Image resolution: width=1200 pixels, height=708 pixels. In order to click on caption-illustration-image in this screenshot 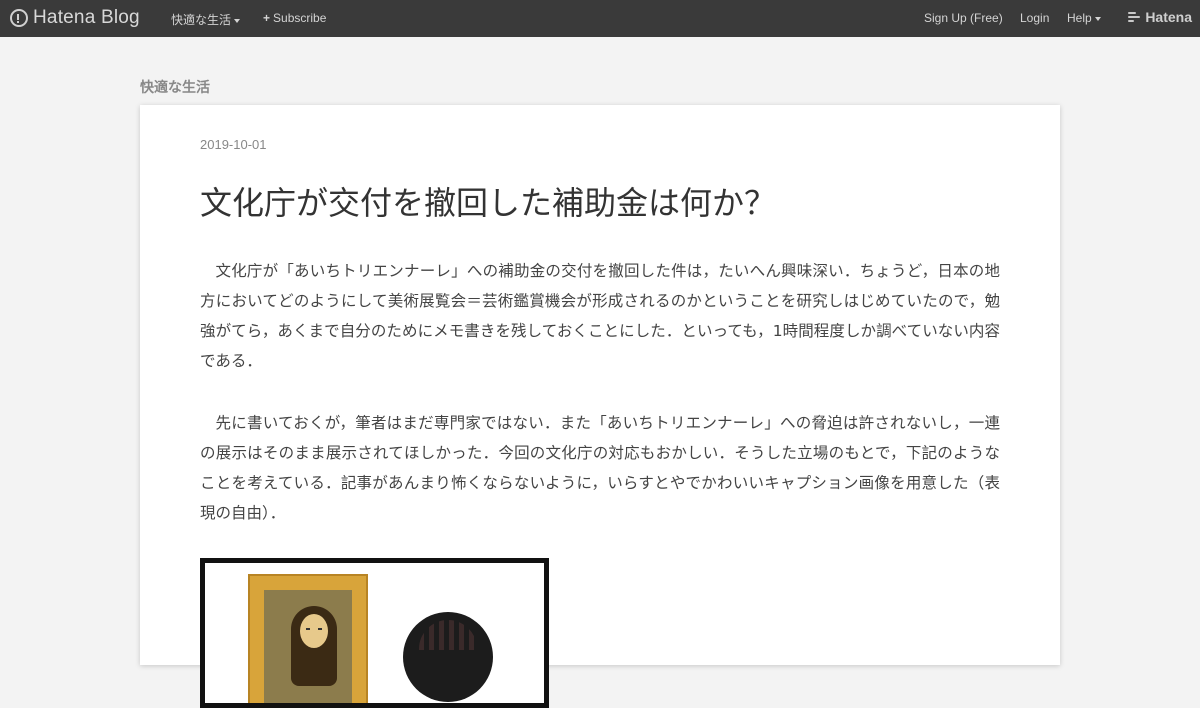, I will do `click(374, 633)`.